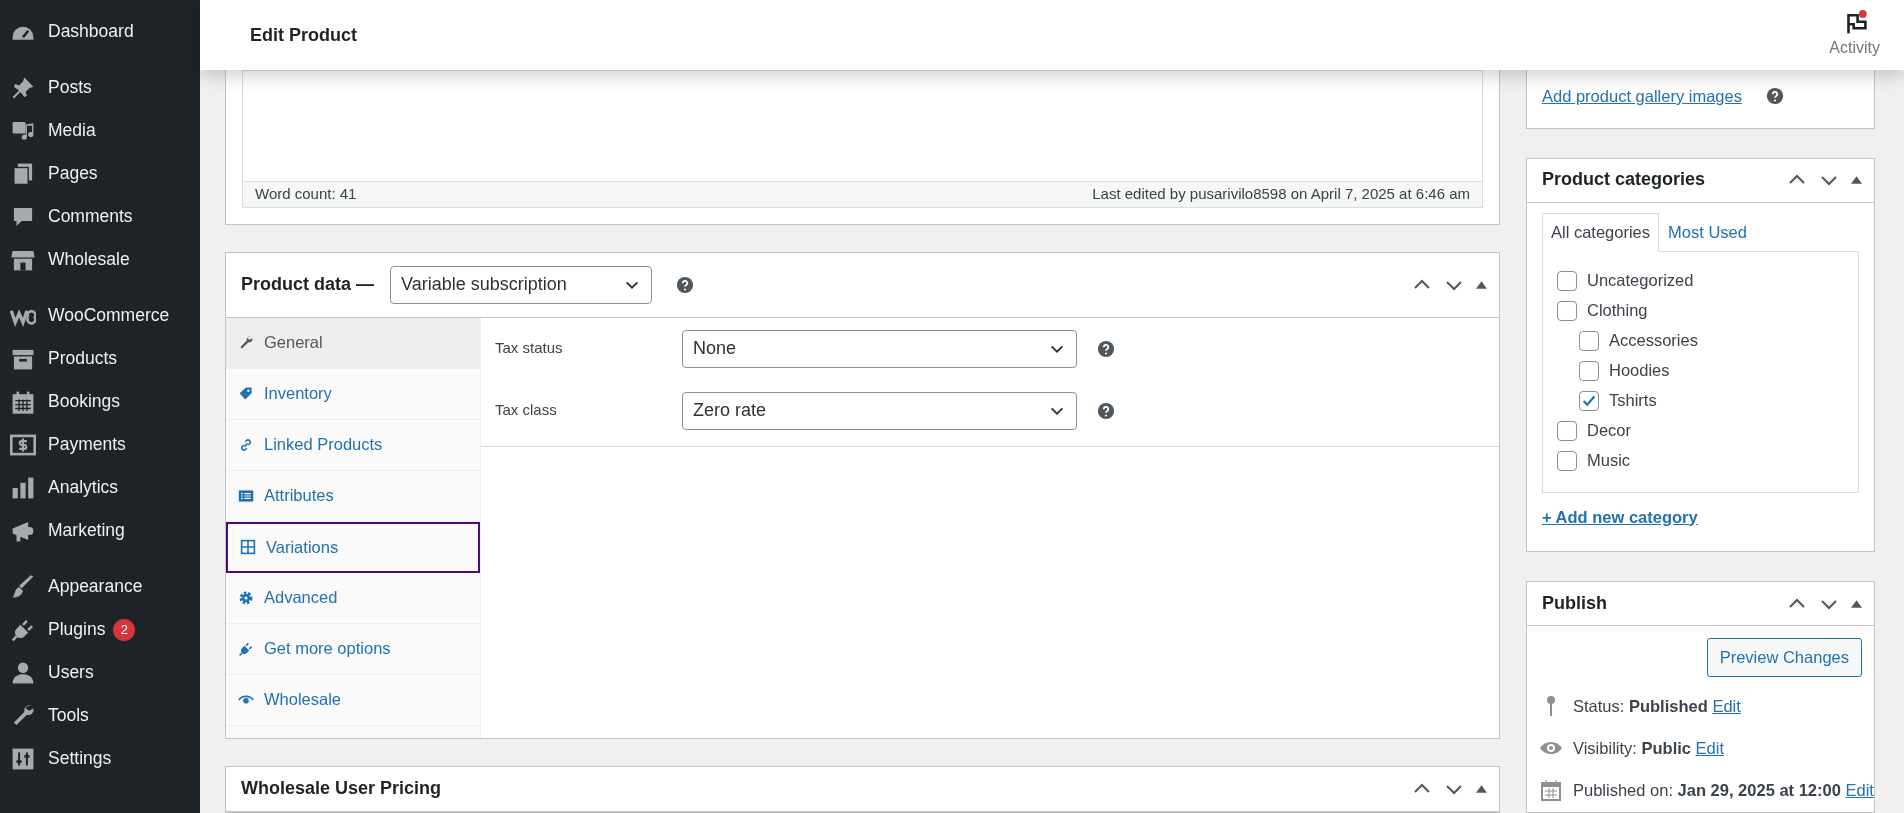 The image size is (1904, 813). What do you see at coordinates (246, 648) in the screenshot?
I see `plug-icon` at bounding box center [246, 648].